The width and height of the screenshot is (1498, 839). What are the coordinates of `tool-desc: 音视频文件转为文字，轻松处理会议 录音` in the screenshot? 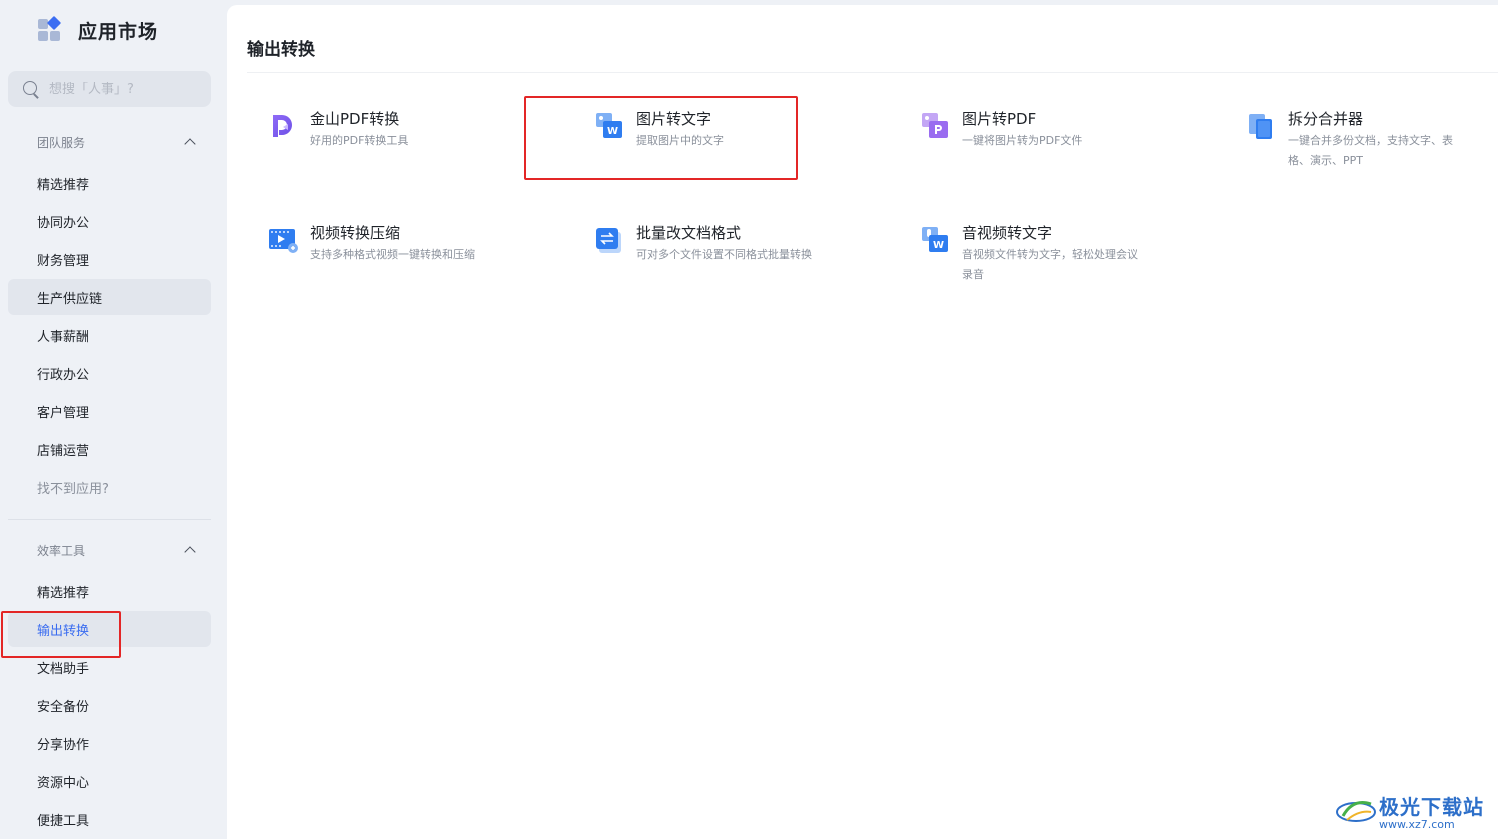 It's located at (1050, 265).